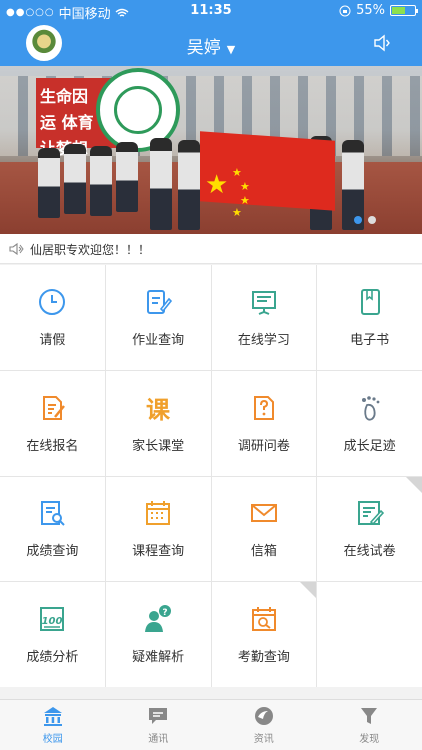 The image size is (422, 750). I want to click on grid-item-course-query: 课程查询, so click(158, 529).